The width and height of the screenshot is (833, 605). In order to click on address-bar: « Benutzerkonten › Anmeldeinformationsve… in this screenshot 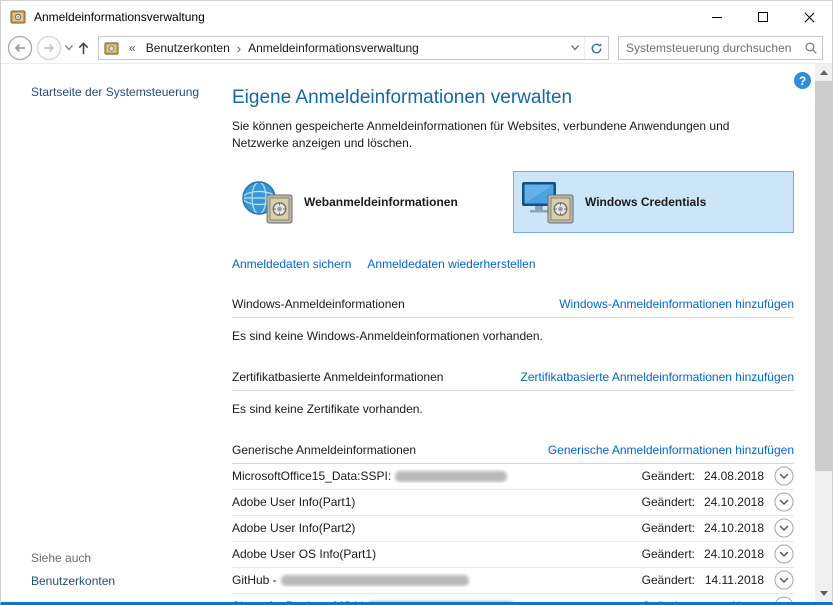, I will do `click(353, 48)`.